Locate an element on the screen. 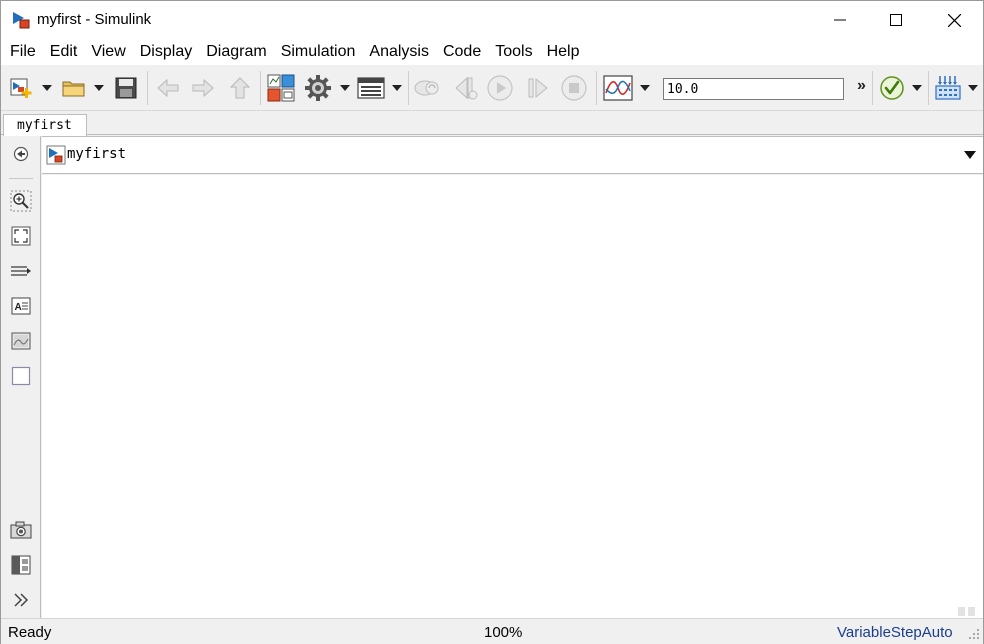 The image size is (984, 644). model-settings-dropdown is located at coordinates (345, 88).